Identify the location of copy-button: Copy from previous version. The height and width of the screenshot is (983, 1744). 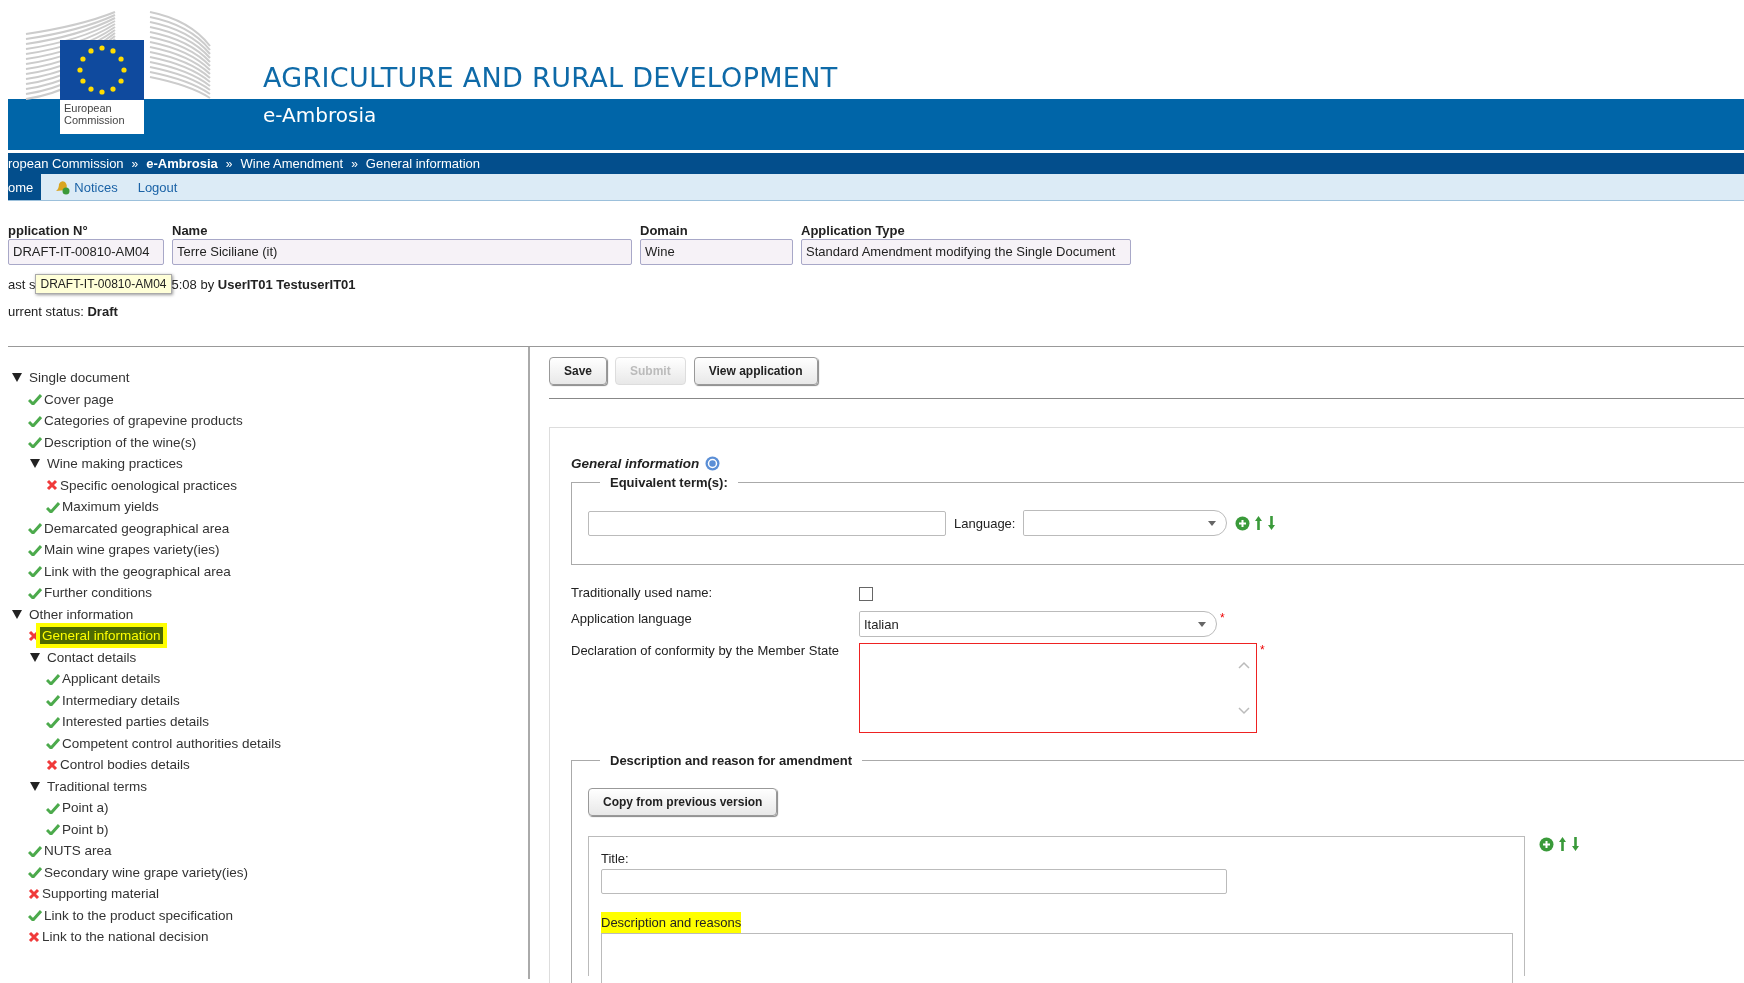
(683, 802).